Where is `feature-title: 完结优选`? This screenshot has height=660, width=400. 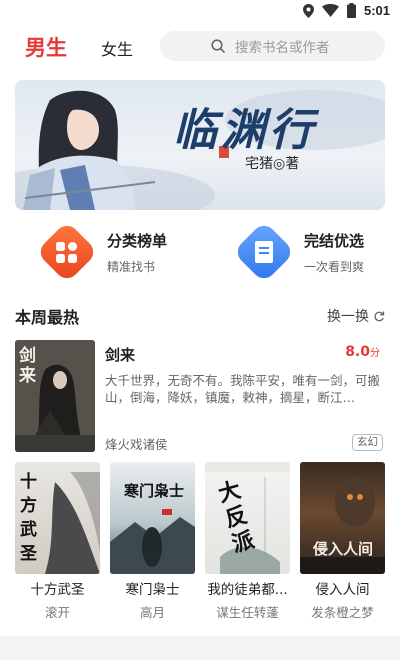
feature-title: 完结优选 is located at coordinates (334, 241).